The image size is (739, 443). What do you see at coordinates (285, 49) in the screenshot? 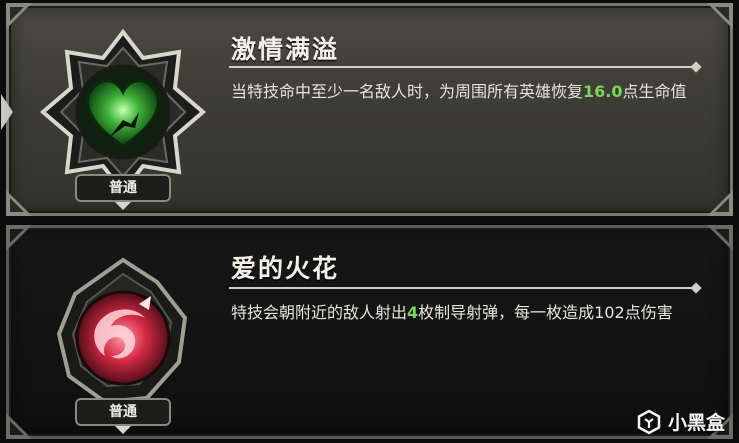
I see `skill-title: 激情满溢` at bounding box center [285, 49].